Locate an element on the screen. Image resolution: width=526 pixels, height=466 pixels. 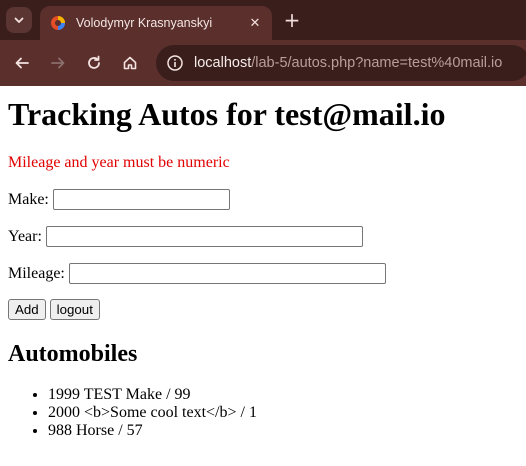
new-tab-icon: + is located at coordinates (292, 20).